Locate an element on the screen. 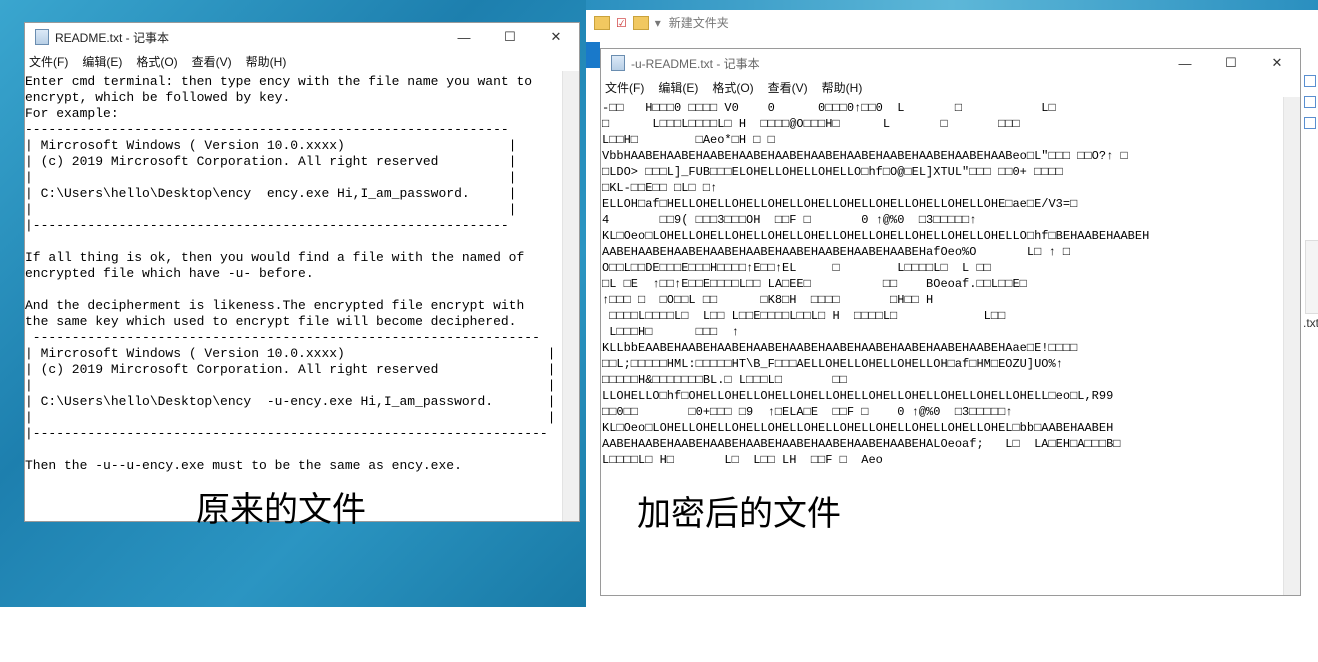  window-title: README.txt - 记事本 is located at coordinates (112, 37).